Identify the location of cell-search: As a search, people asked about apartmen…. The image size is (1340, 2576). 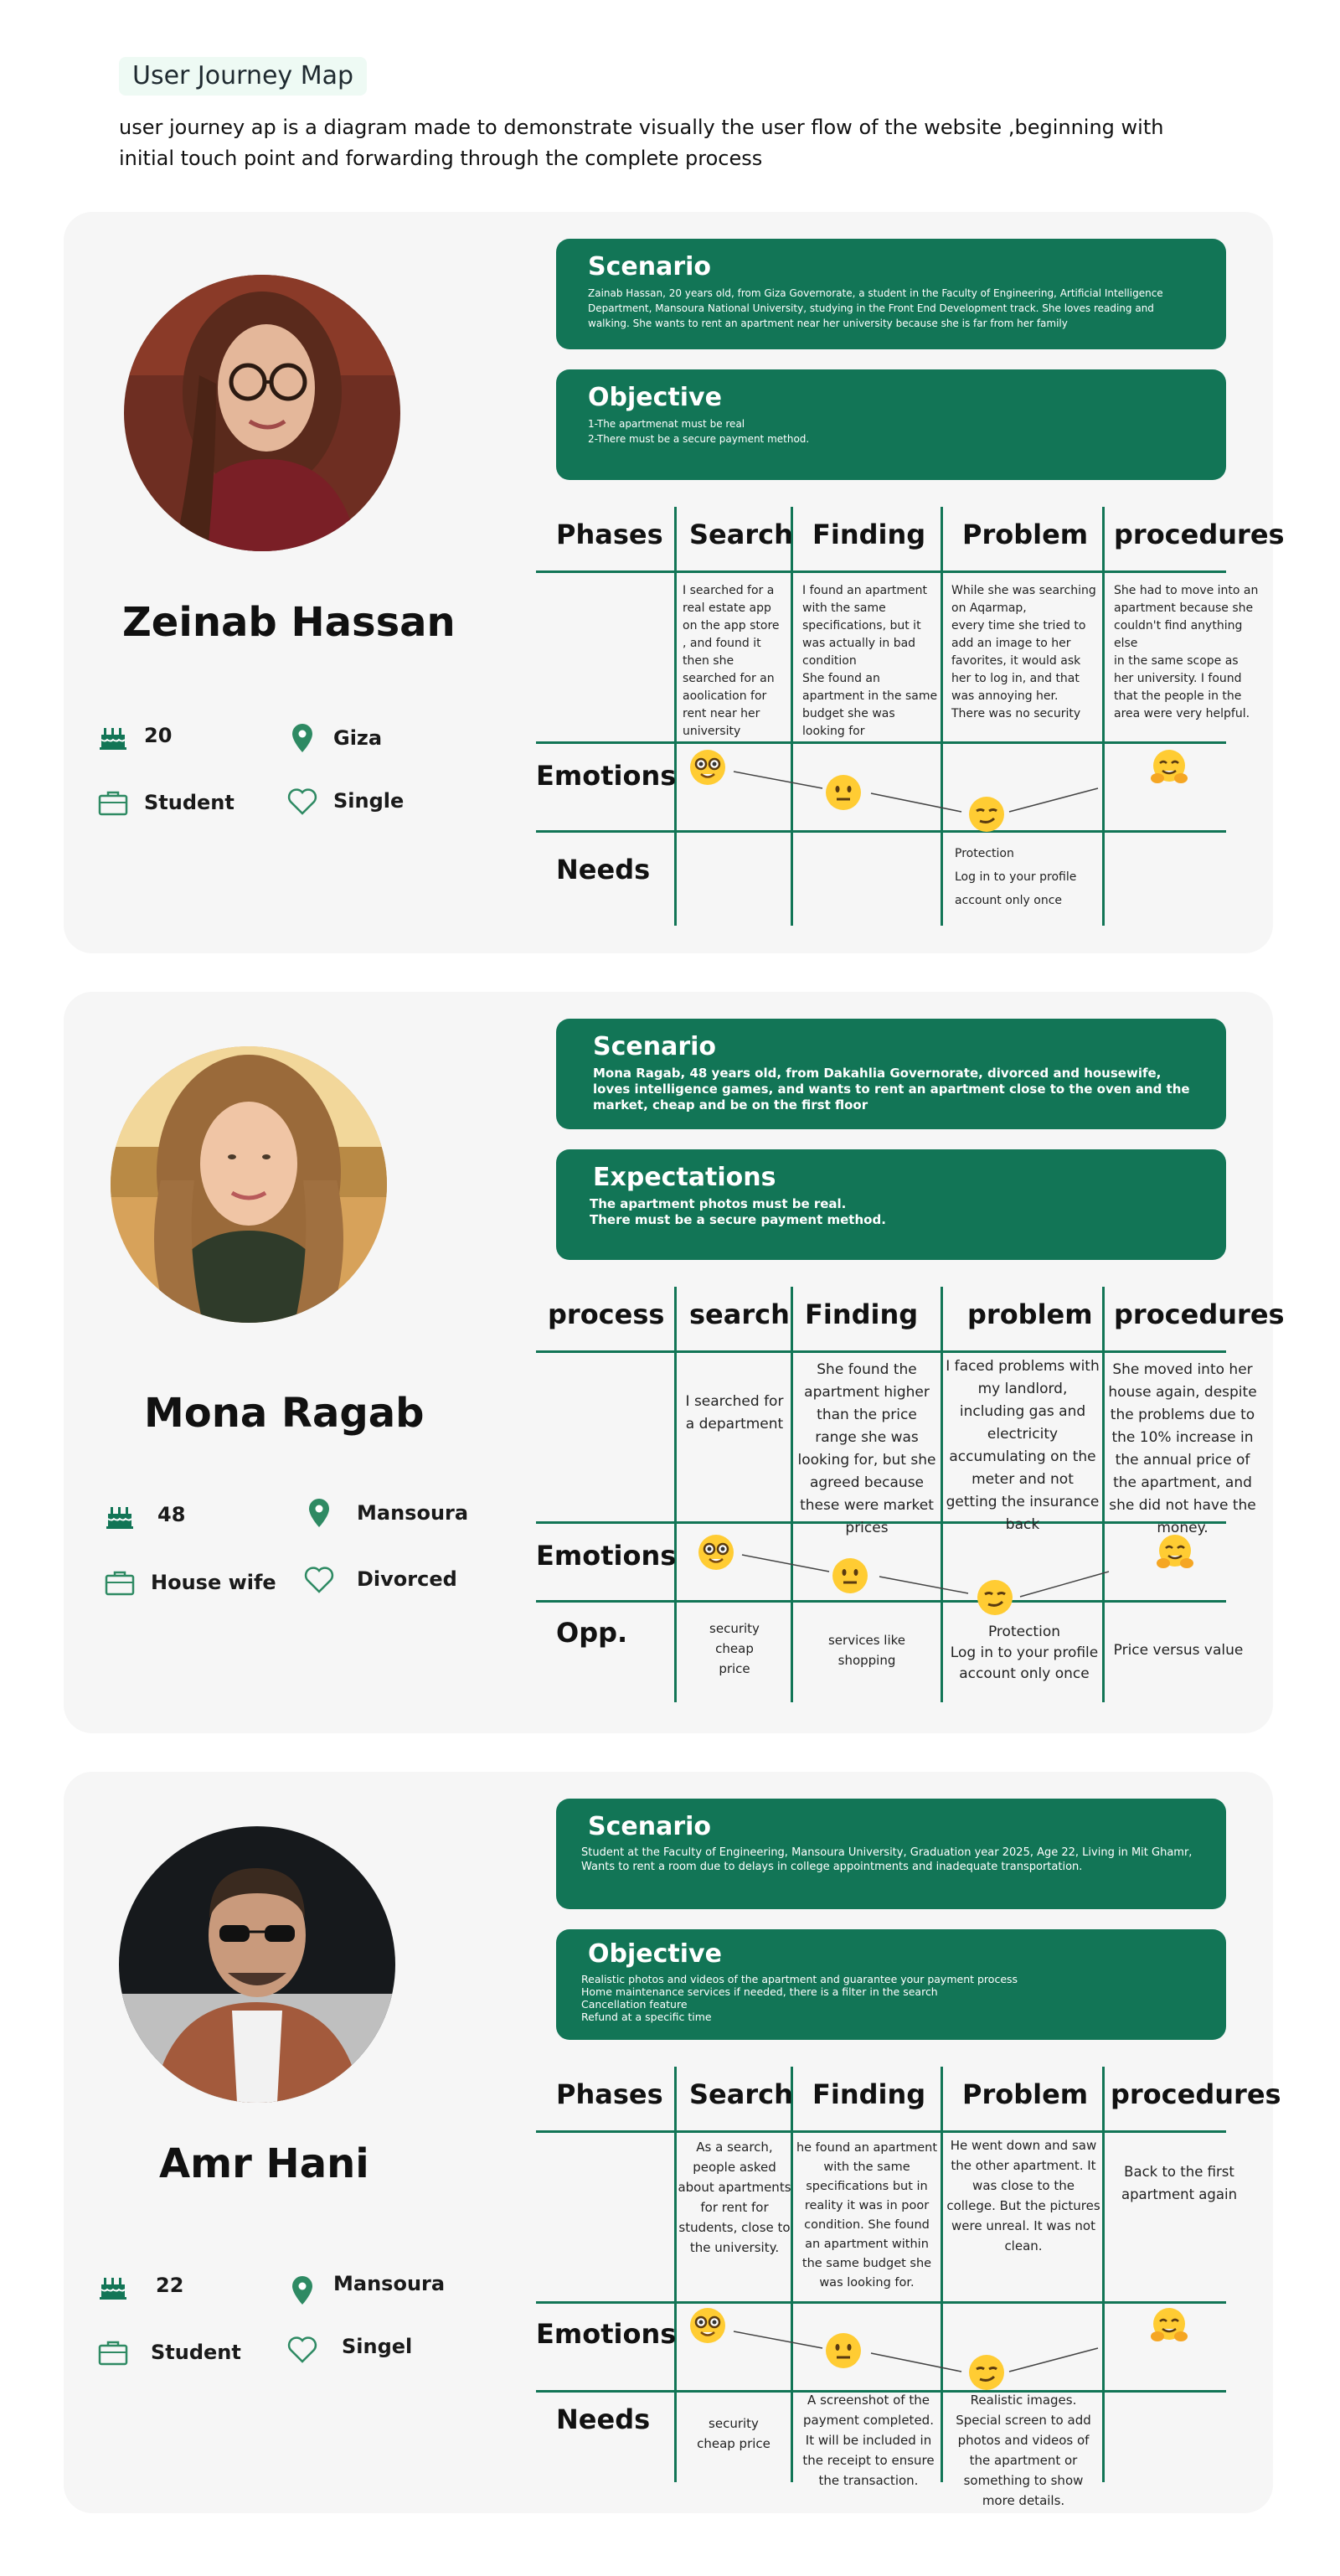
(734, 2197).